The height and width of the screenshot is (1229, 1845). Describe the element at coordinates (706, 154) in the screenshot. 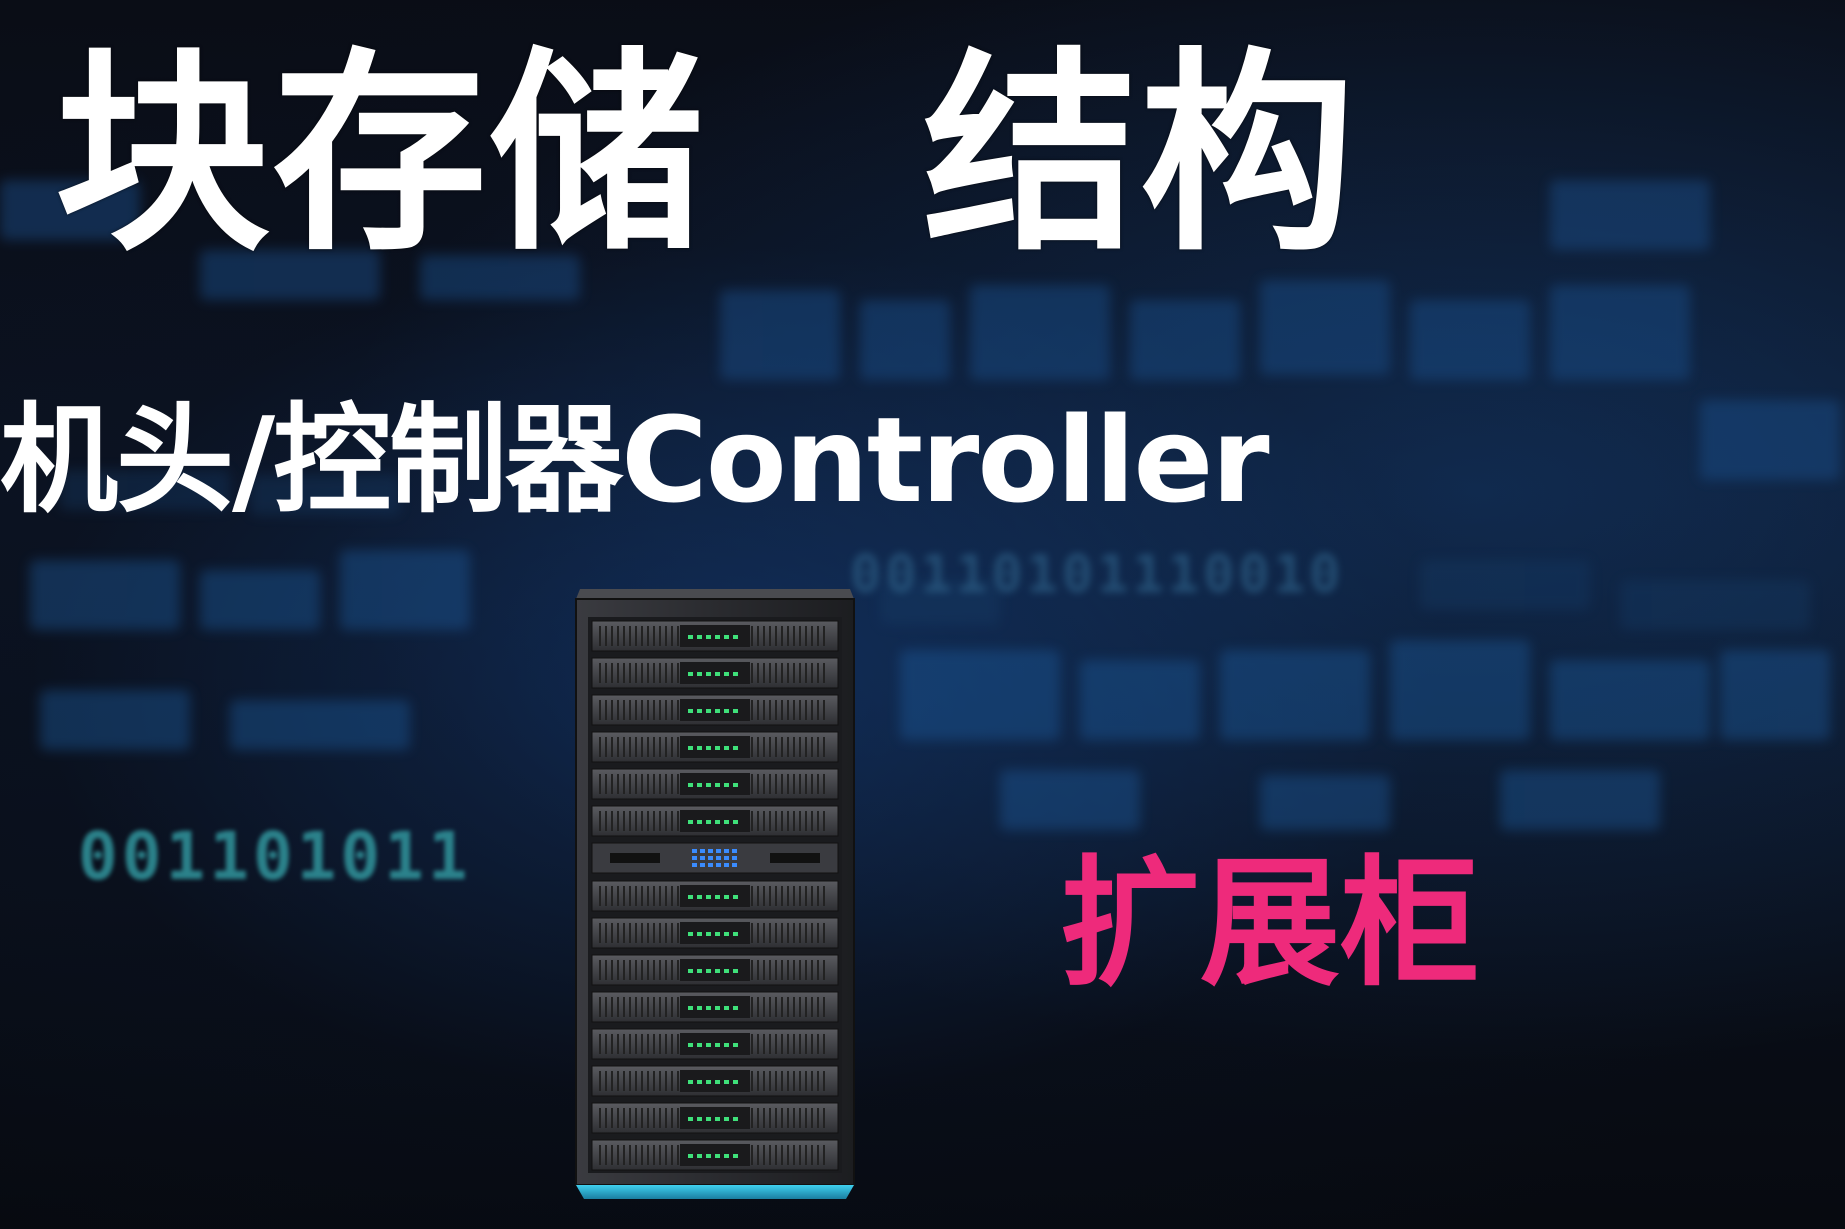

I see `main-title: 块存储 结构` at that location.